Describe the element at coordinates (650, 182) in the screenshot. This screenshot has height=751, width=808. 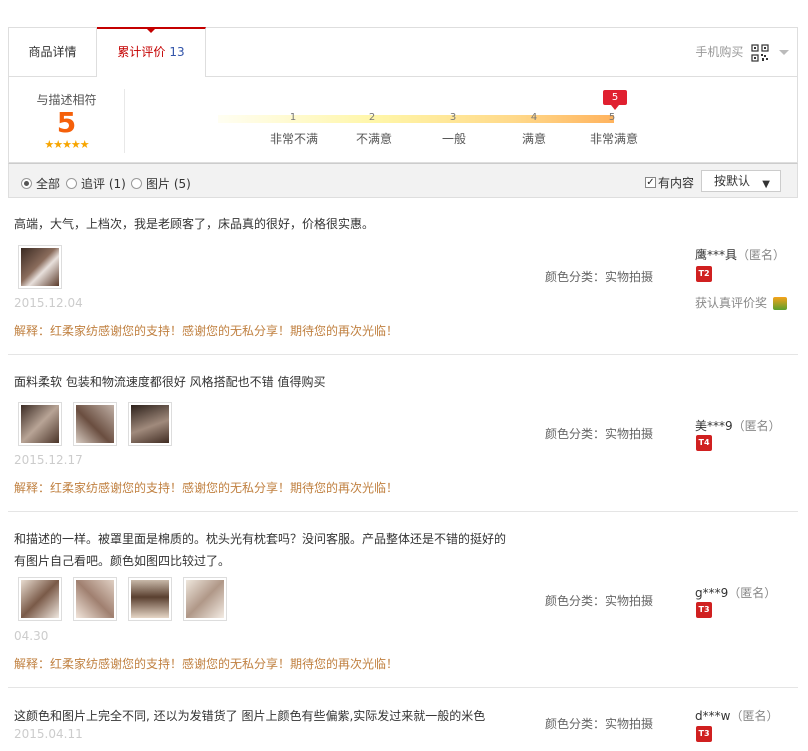
I see `checkmark-icon: ✓` at that location.